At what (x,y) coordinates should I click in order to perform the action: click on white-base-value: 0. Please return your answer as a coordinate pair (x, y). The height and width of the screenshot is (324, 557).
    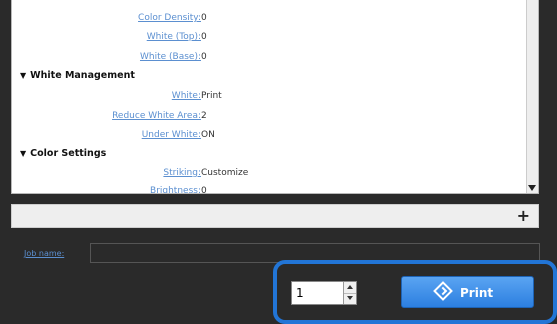
    Looking at the image, I should click on (204, 57).